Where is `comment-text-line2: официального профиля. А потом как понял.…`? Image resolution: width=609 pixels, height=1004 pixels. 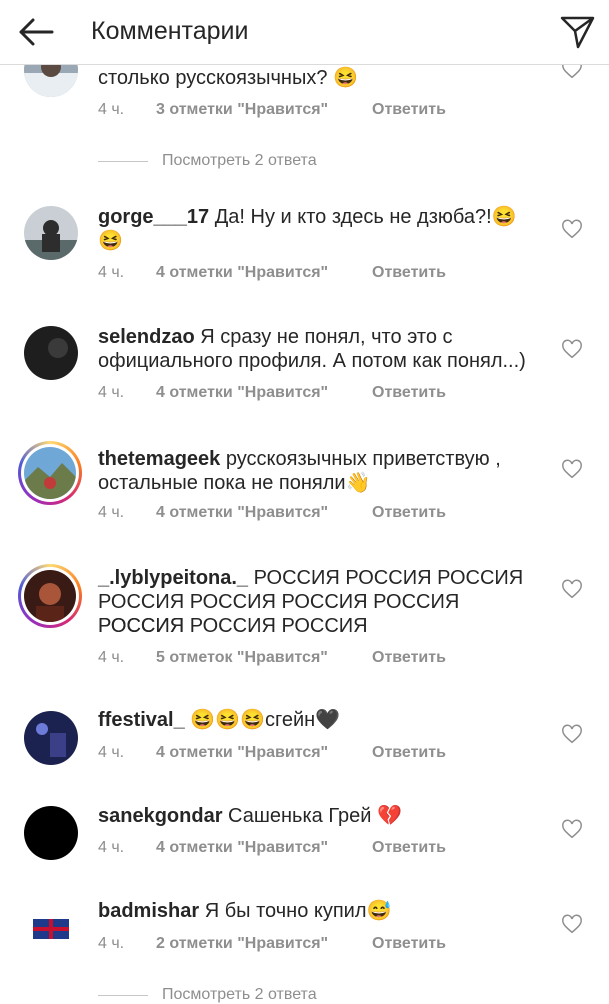
comment-text-line2: официального профиля. А потом как понял.… is located at coordinates (312, 361).